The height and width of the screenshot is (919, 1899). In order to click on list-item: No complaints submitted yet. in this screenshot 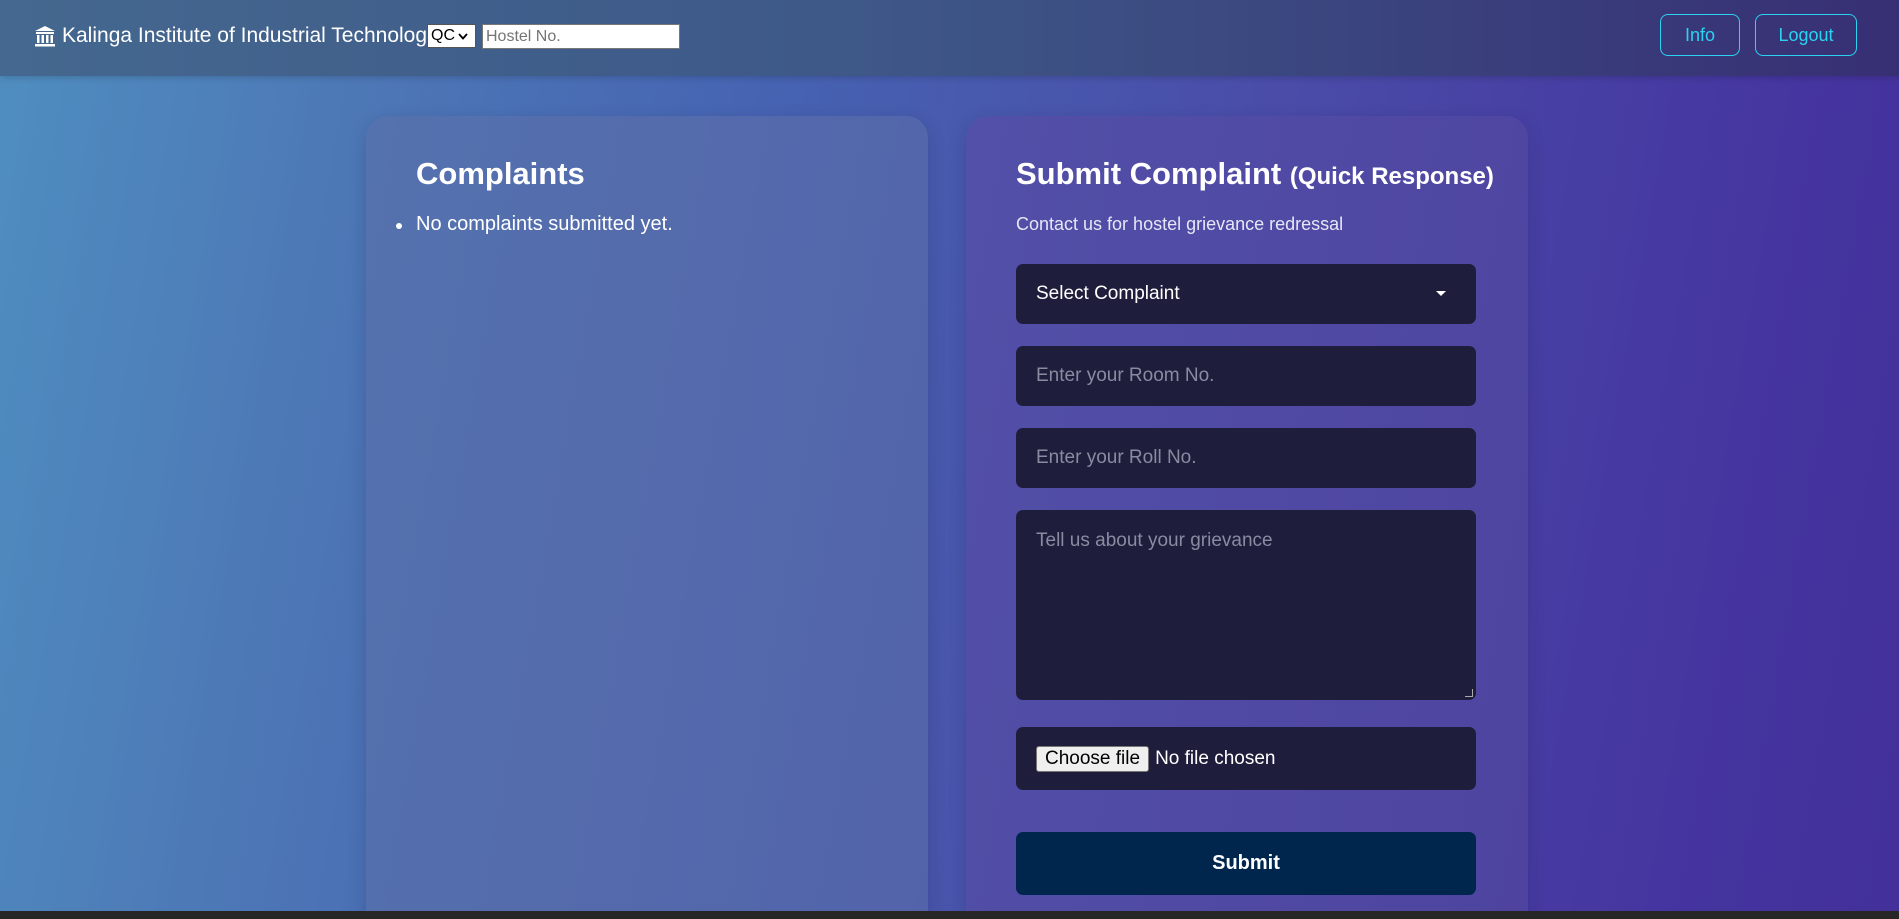, I will do `click(534, 224)`.